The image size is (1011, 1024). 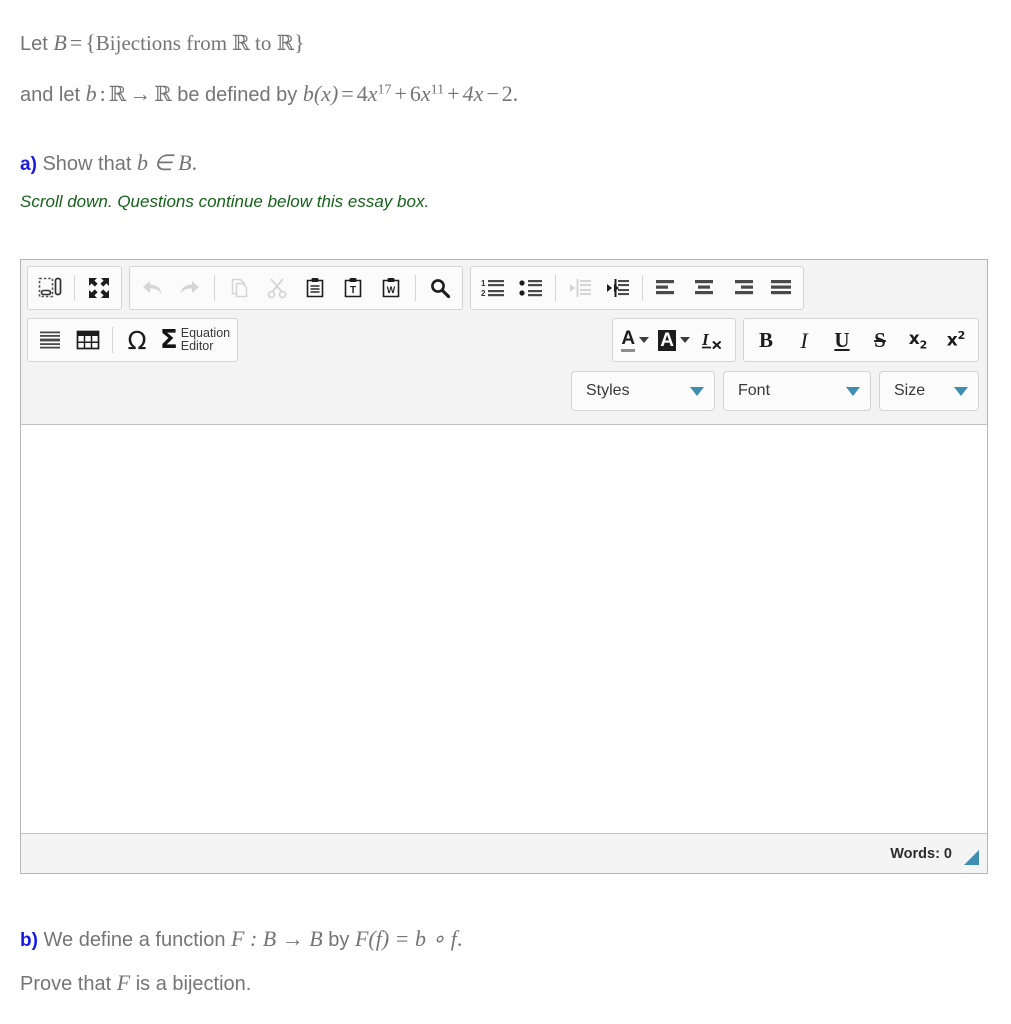 I want to click on part-b-line2-post: is a bijection., so click(x=191, y=984).